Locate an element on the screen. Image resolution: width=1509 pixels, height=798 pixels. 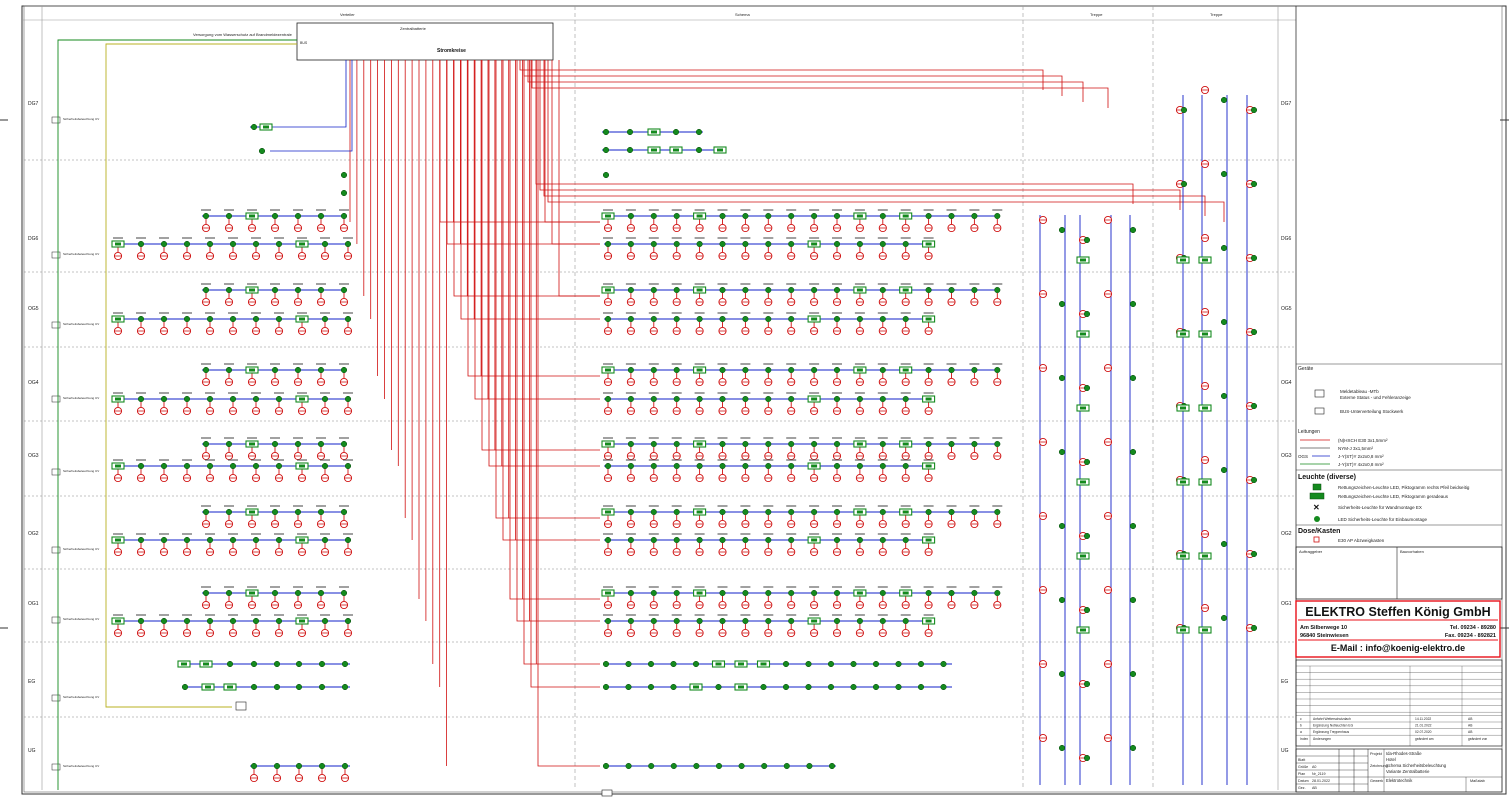
floor-label: UG is located at coordinates (32, 751).